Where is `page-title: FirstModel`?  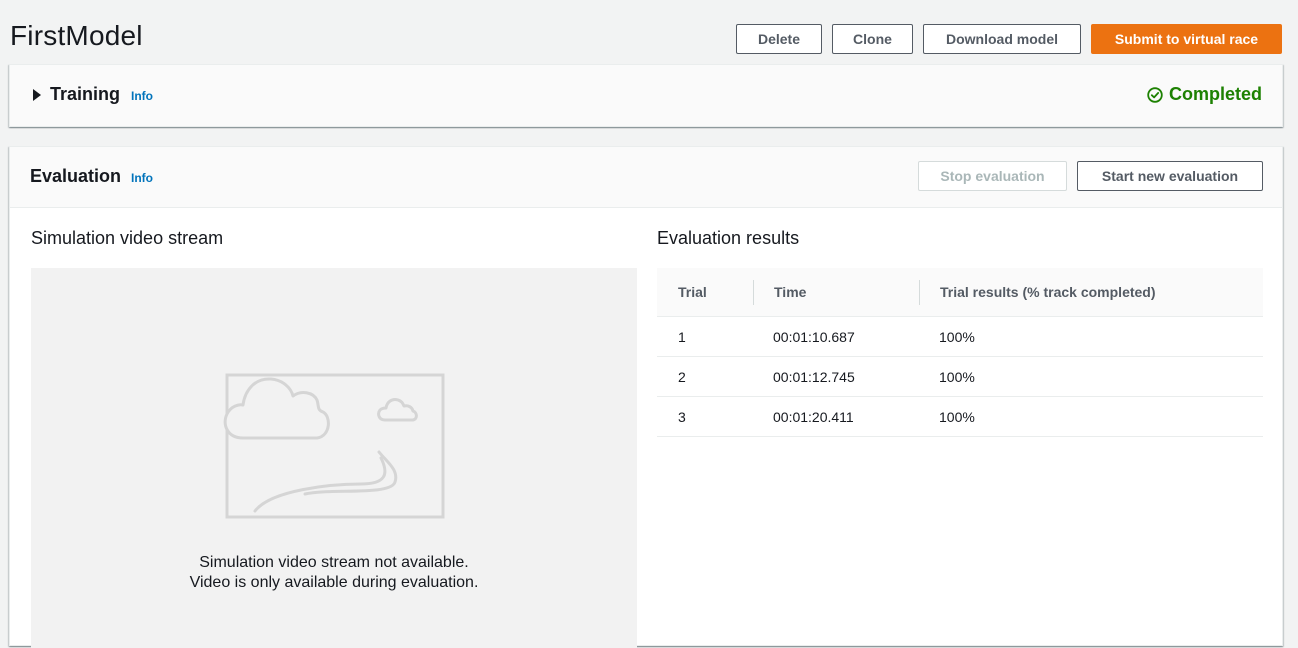
page-title: FirstModel is located at coordinates (76, 35).